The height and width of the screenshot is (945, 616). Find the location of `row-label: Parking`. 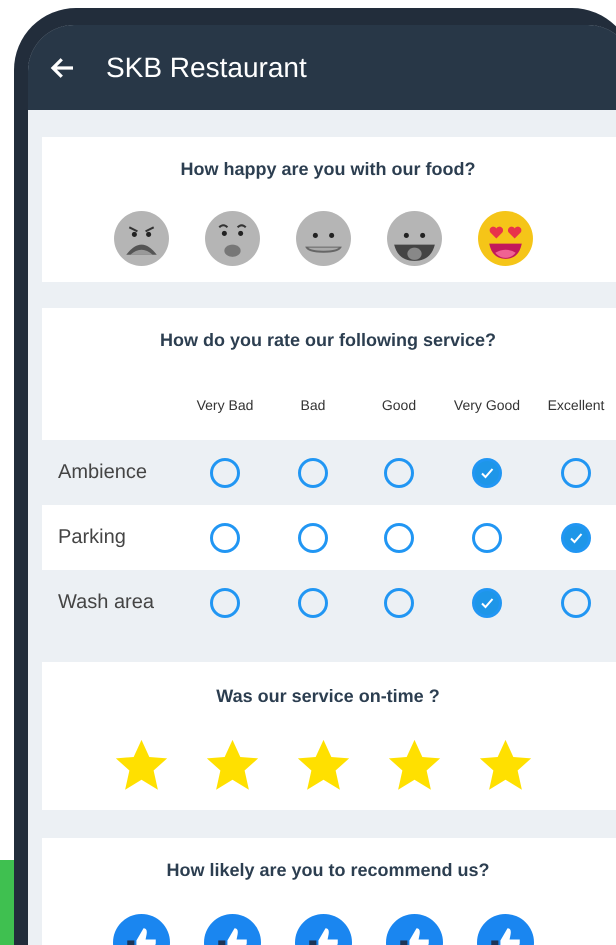

row-label: Parking is located at coordinates (92, 537).